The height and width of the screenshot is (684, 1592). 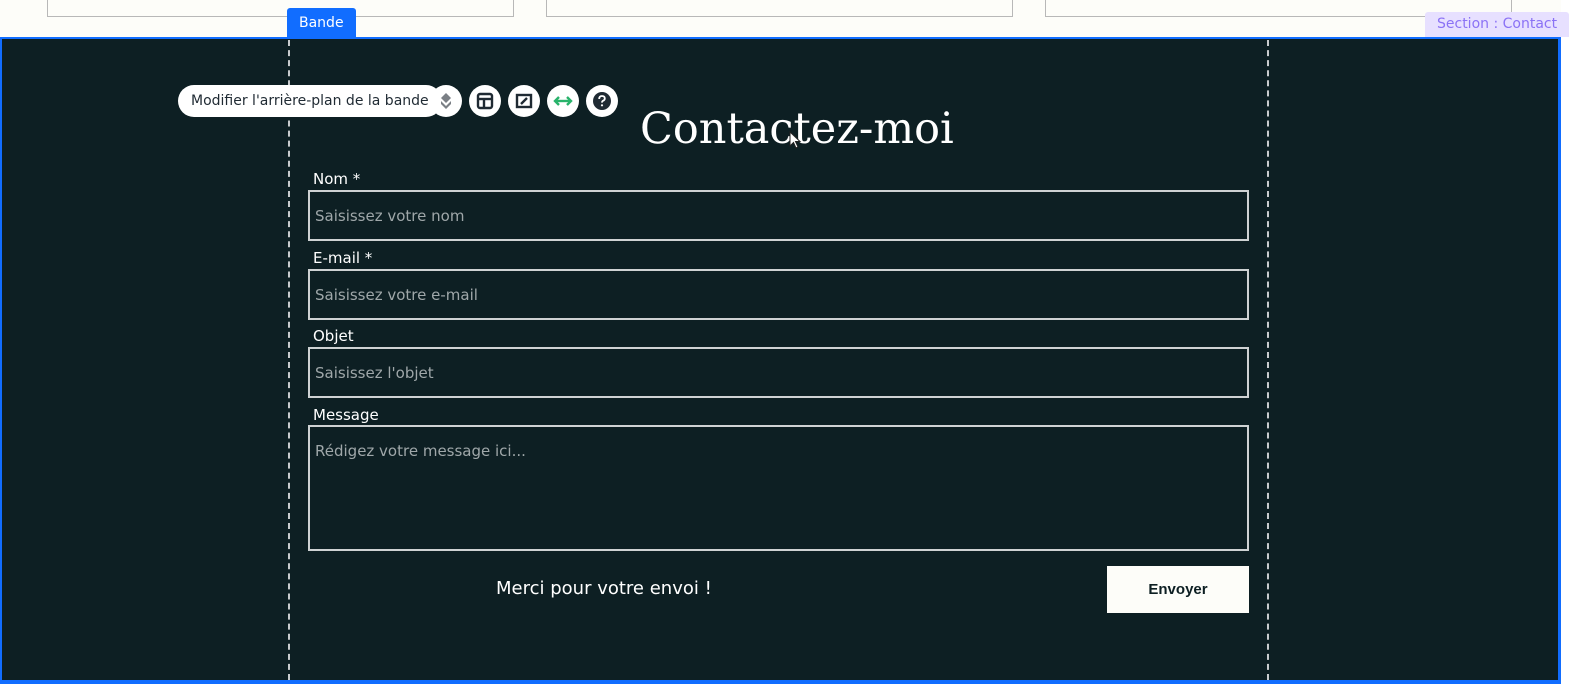 What do you see at coordinates (289, 360) in the screenshot?
I see `left-gridline` at bounding box center [289, 360].